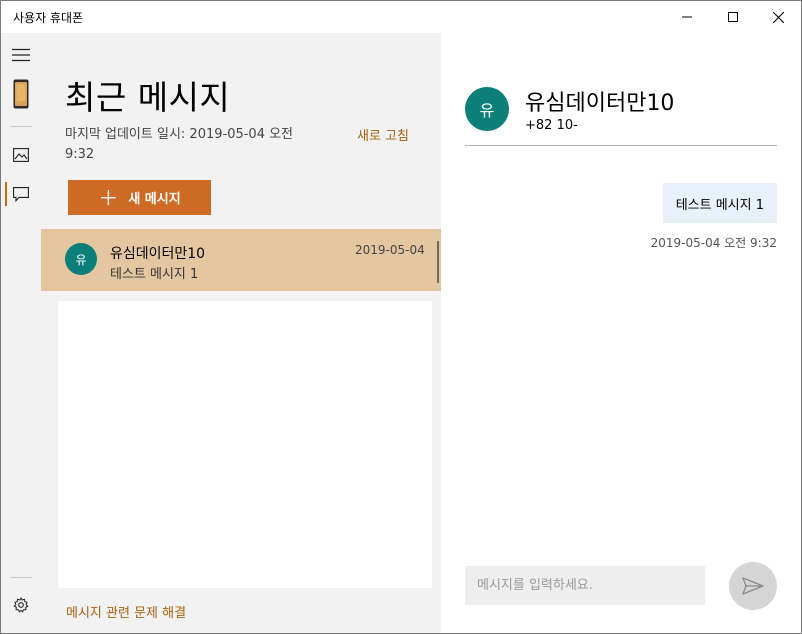  Describe the element at coordinates (148, 97) in the screenshot. I see `page-title: 최근 메시지` at that location.